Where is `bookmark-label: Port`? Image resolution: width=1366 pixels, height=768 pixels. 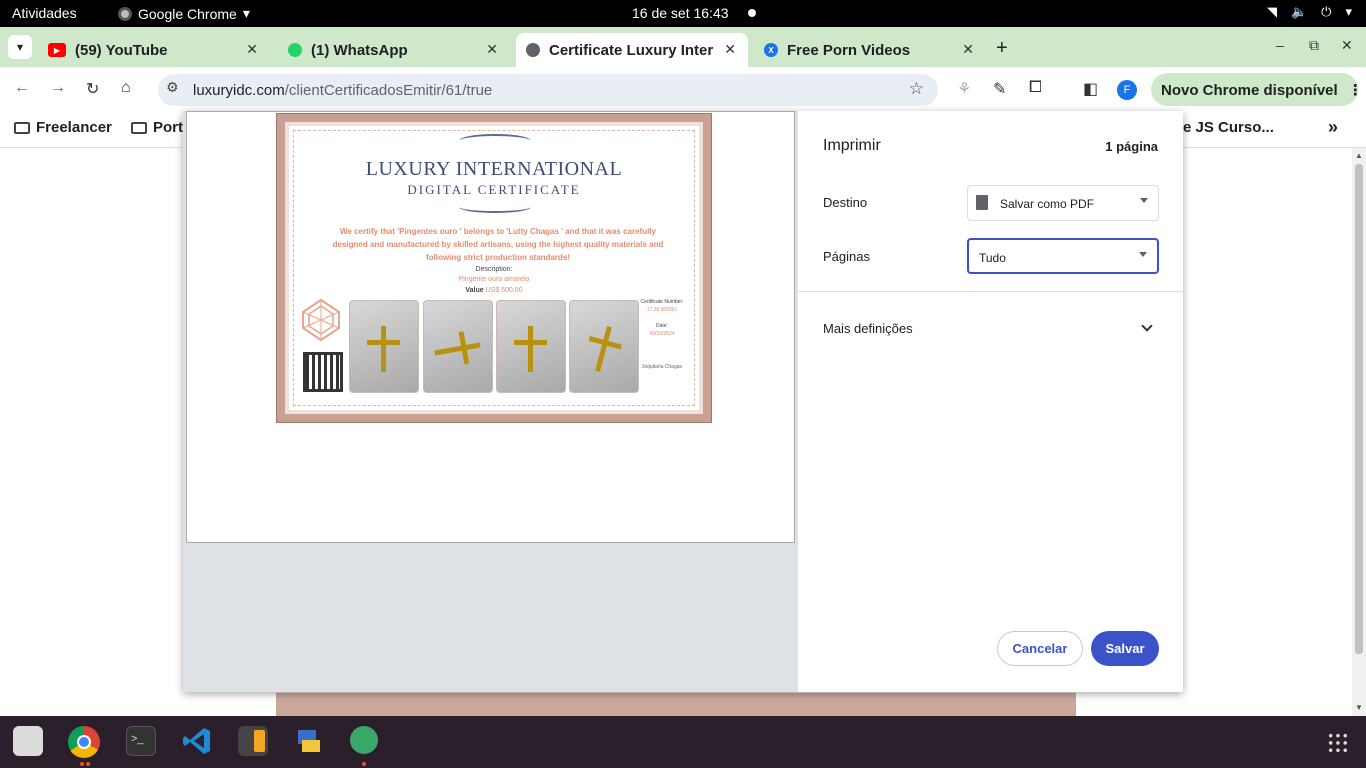
bookmark-label: Port is located at coordinates (168, 127).